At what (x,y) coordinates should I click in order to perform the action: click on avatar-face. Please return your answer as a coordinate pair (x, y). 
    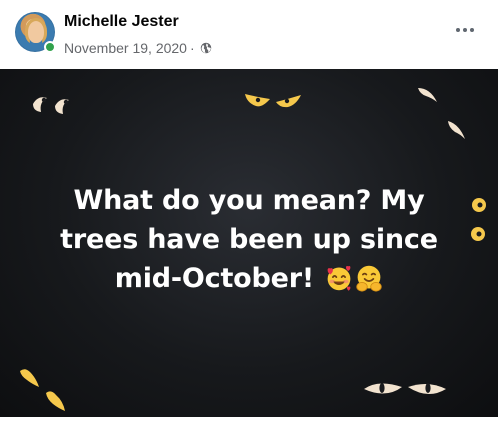
    Looking at the image, I should click on (36, 32).